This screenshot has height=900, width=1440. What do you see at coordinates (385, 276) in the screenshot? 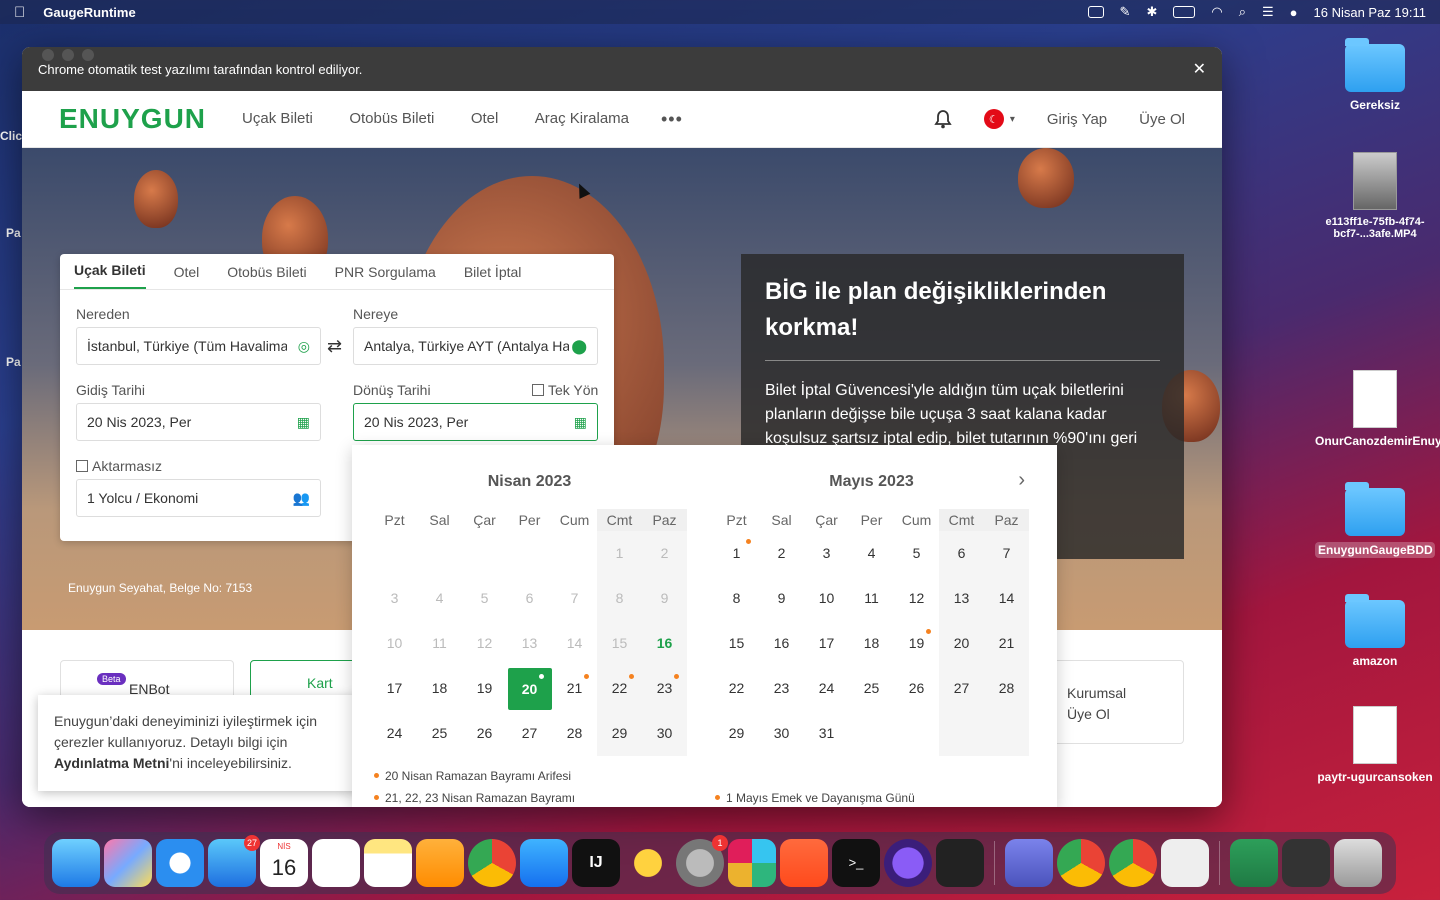
I see `tab-pnr-sorgulama: PNR Sorgulama` at bounding box center [385, 276].